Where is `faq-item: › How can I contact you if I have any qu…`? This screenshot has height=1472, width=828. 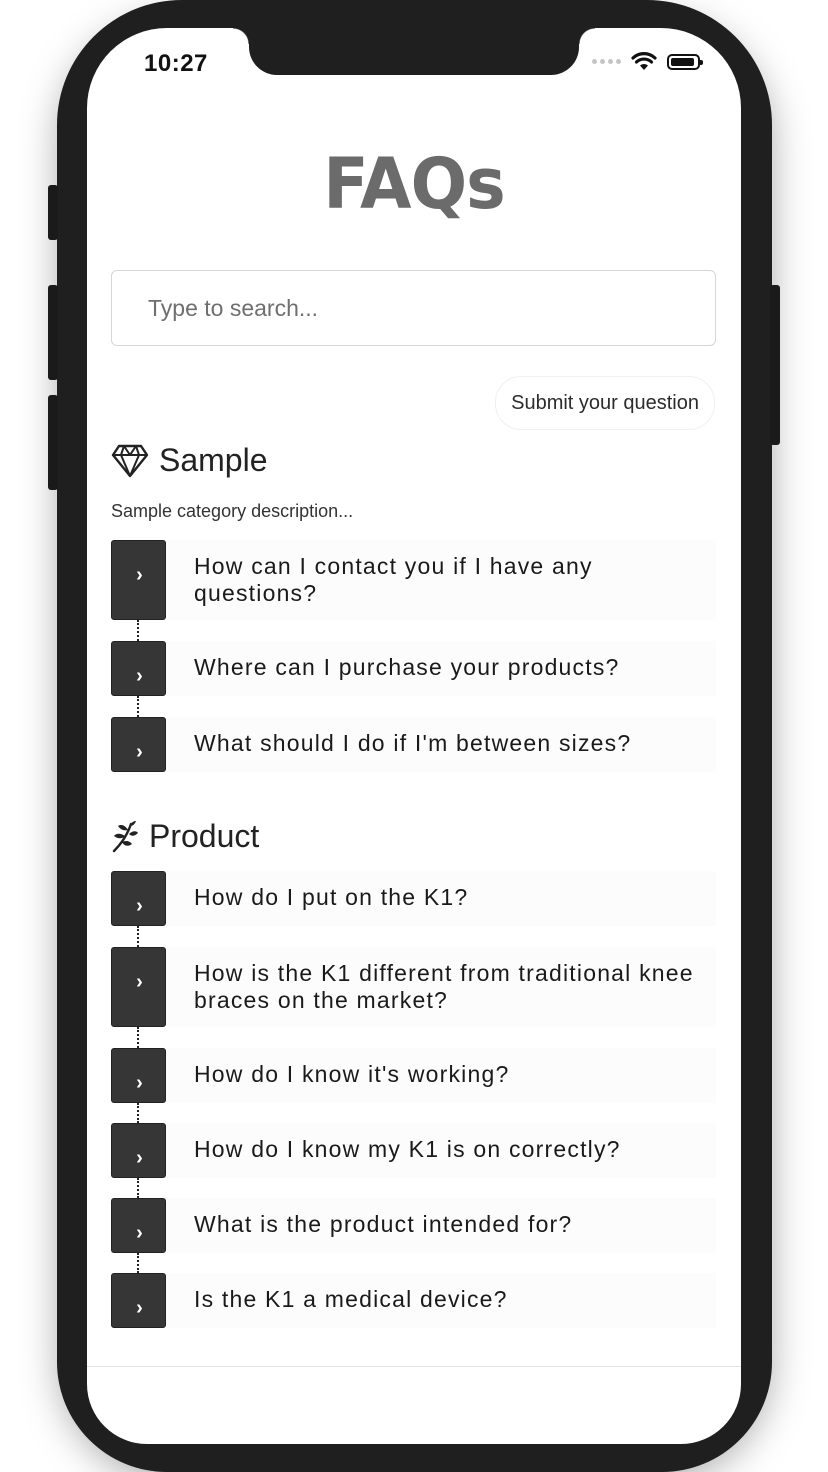 faq-item: › How can I contact you if I have any qu… is located at coordinates (413, 580).